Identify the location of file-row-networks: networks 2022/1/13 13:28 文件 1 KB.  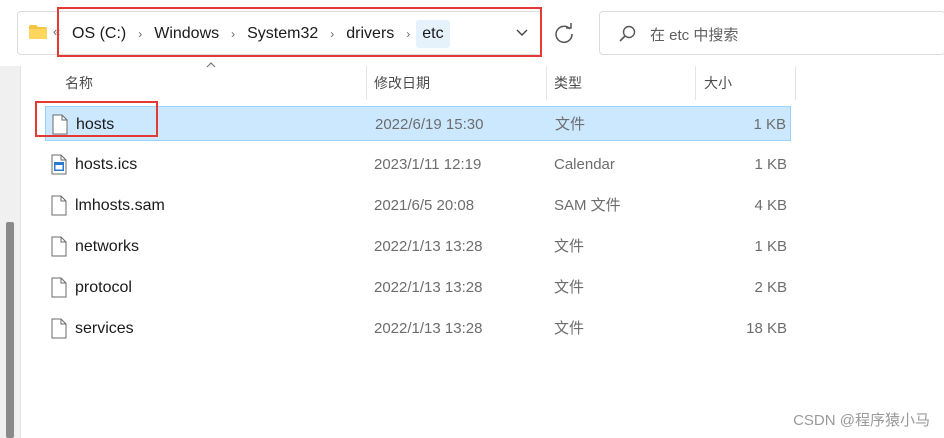
(418, 246).